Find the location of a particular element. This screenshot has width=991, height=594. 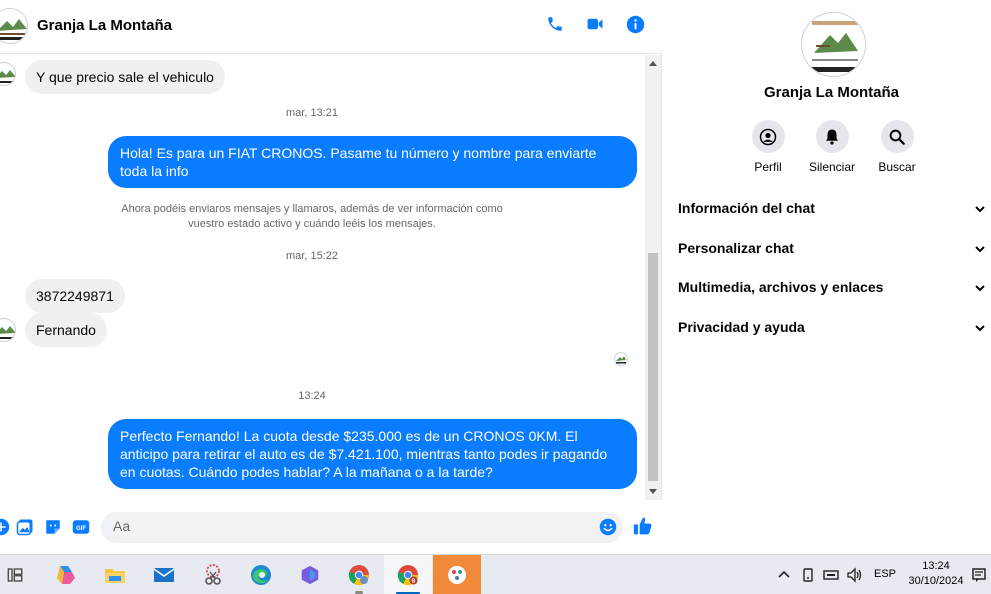

scroll-thumb is located at coordinates (653, 367).